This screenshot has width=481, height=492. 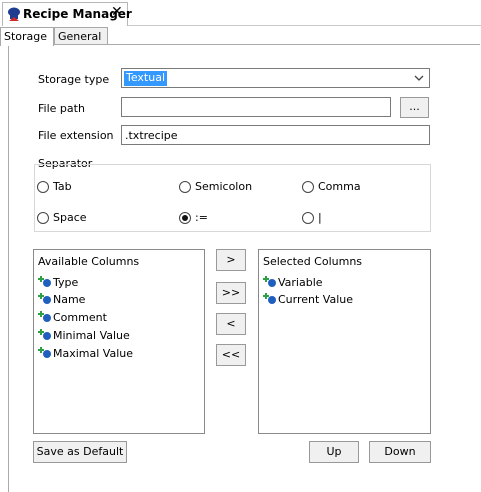 What do you see at coordinates (185, 218) in the screenshot?
I see `radio-assign` at bounding box center [185, 218].